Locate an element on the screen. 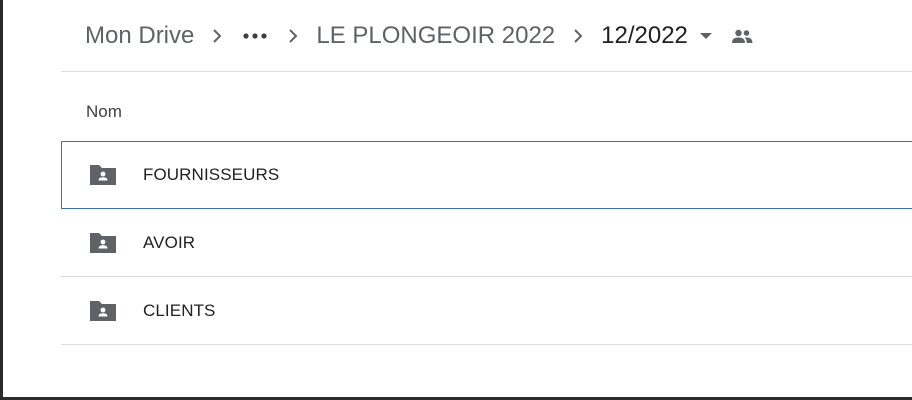 Image resolution: width=912 pixels, height=400 pixels. breadcrumb-folder: LE PLONGEOIR 2022 is located at coordinates (435, 36).